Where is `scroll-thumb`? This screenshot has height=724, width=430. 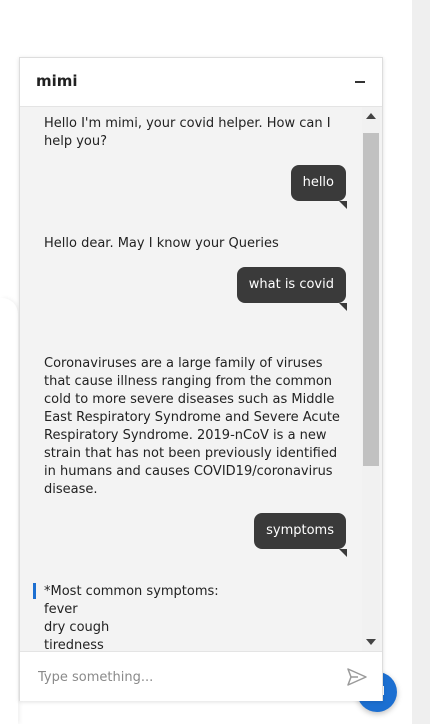
scroll-thumb is located at coordinates (371, 299).